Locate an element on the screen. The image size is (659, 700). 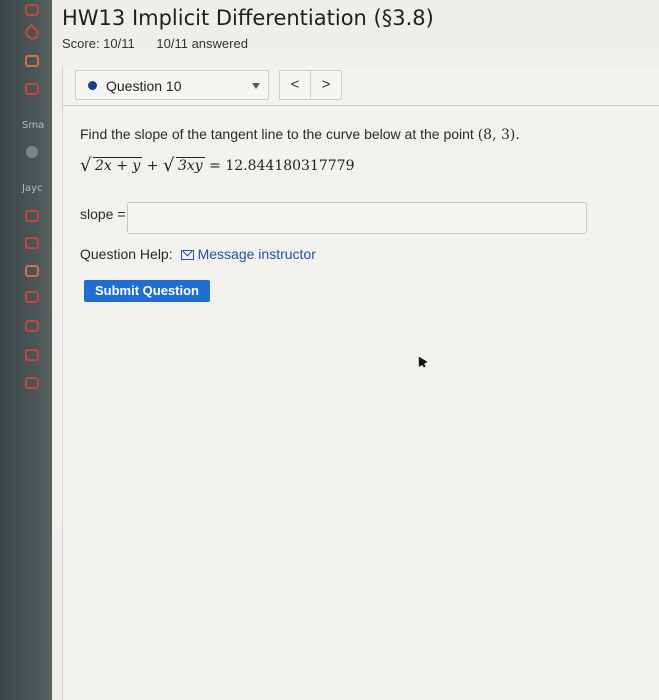
submit-question-button: Submit Question is located at coordinates (147, 291).